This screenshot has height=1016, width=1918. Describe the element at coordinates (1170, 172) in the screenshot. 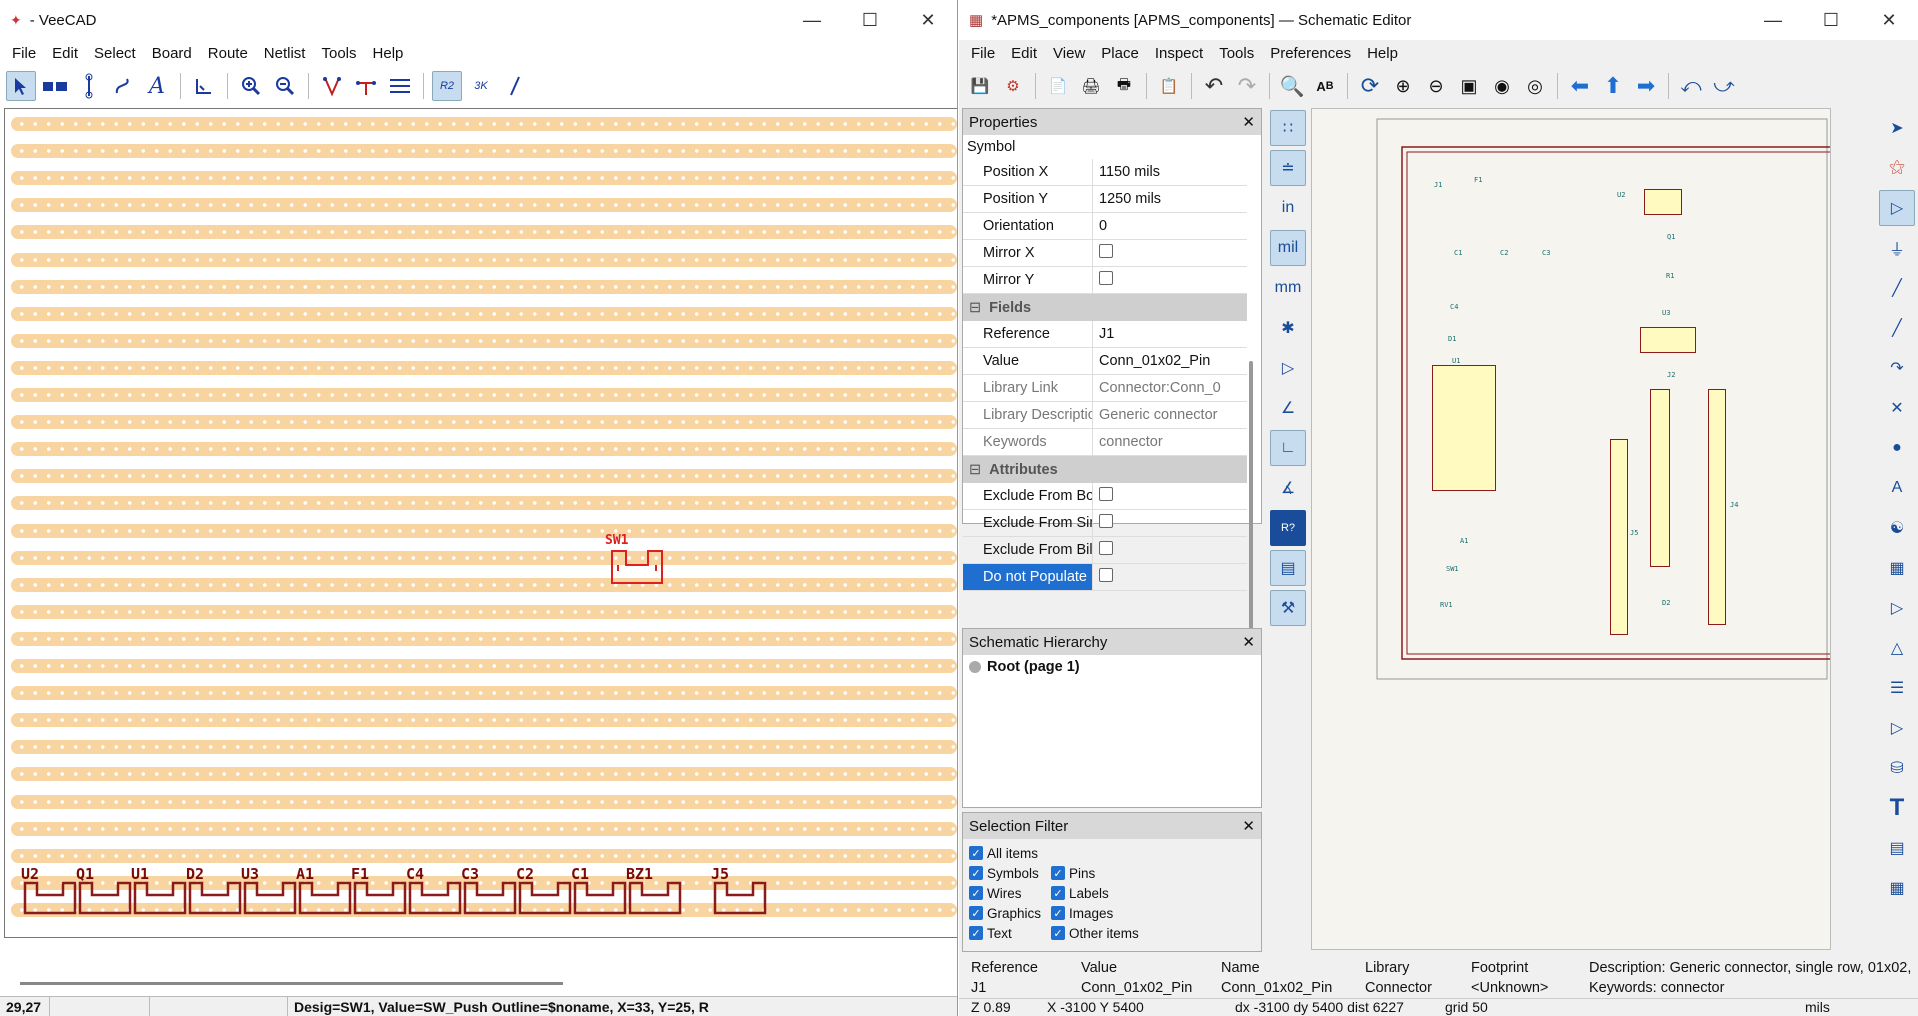

I see `prop-value: 1150 mils` at that location.